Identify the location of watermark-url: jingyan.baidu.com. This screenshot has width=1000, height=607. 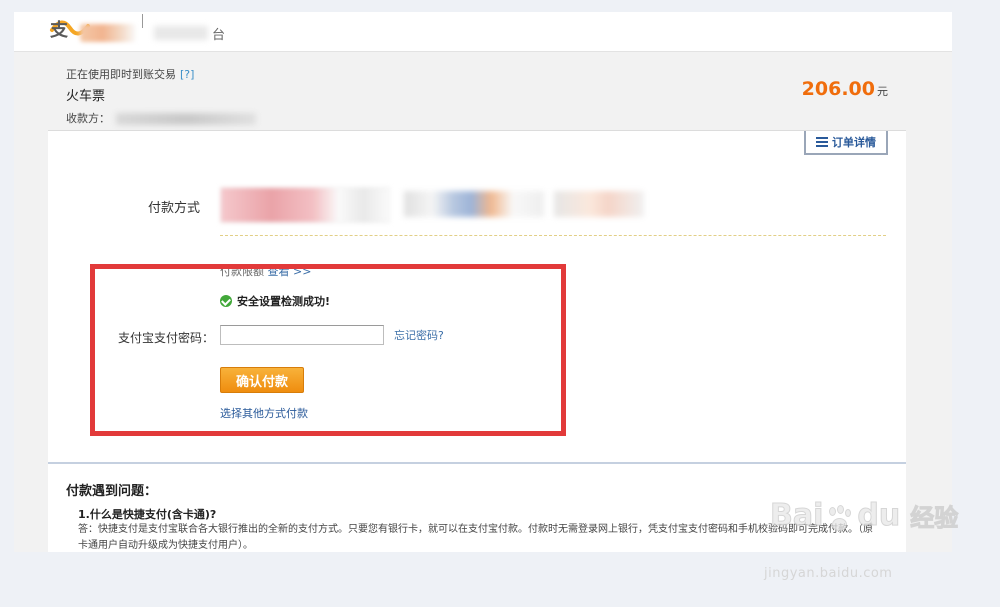
(828, 573).